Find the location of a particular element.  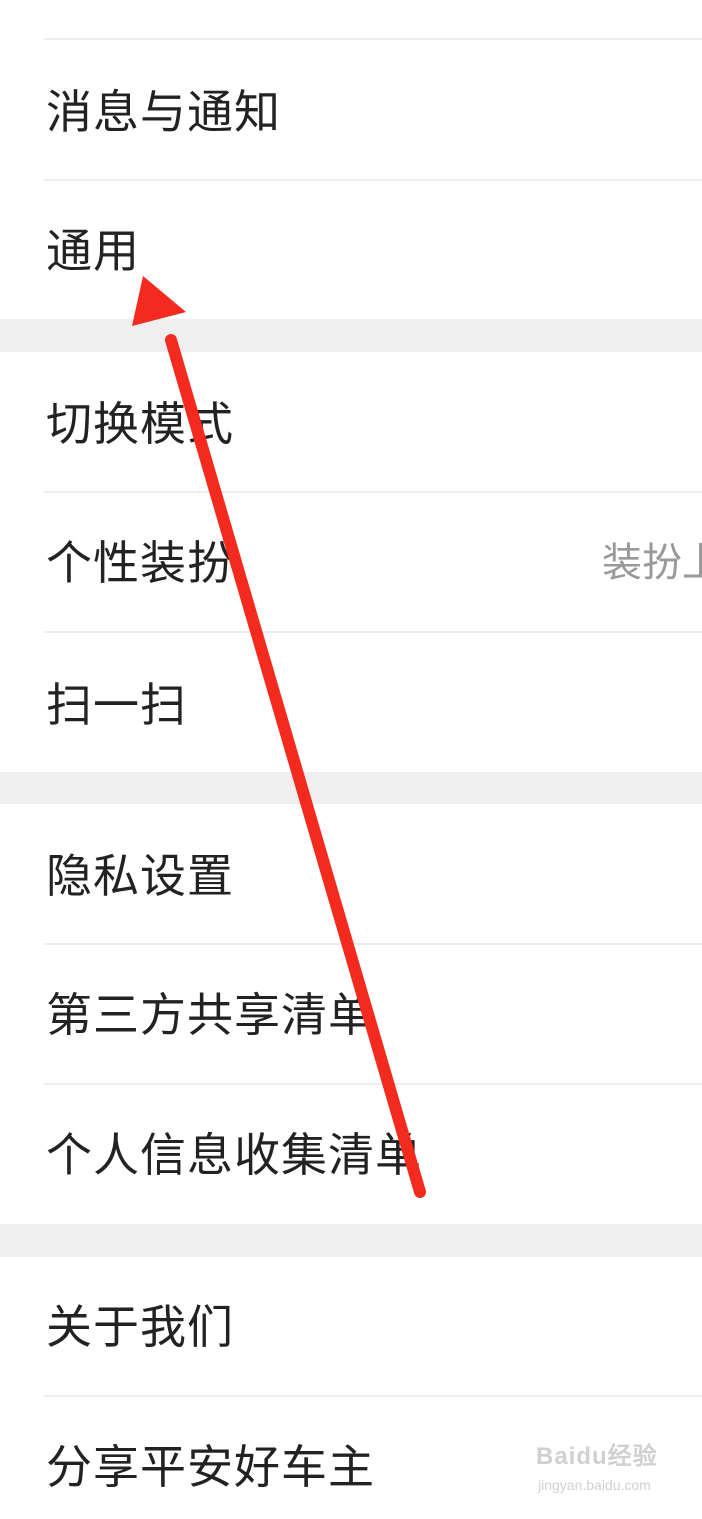

settings-item-label: 隐私设置 is located at coordinates (140, 876).